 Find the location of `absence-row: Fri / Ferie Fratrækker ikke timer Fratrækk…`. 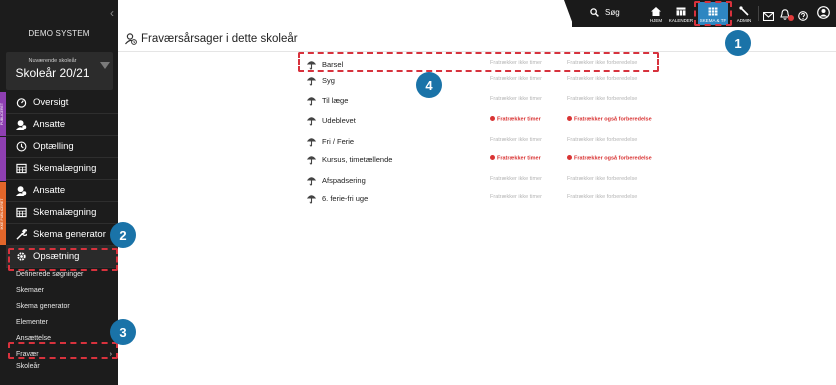

absence-row: Fri / Ferie Fratrækker ikke timer Fratrækk… is located at coordinates (481, 142).